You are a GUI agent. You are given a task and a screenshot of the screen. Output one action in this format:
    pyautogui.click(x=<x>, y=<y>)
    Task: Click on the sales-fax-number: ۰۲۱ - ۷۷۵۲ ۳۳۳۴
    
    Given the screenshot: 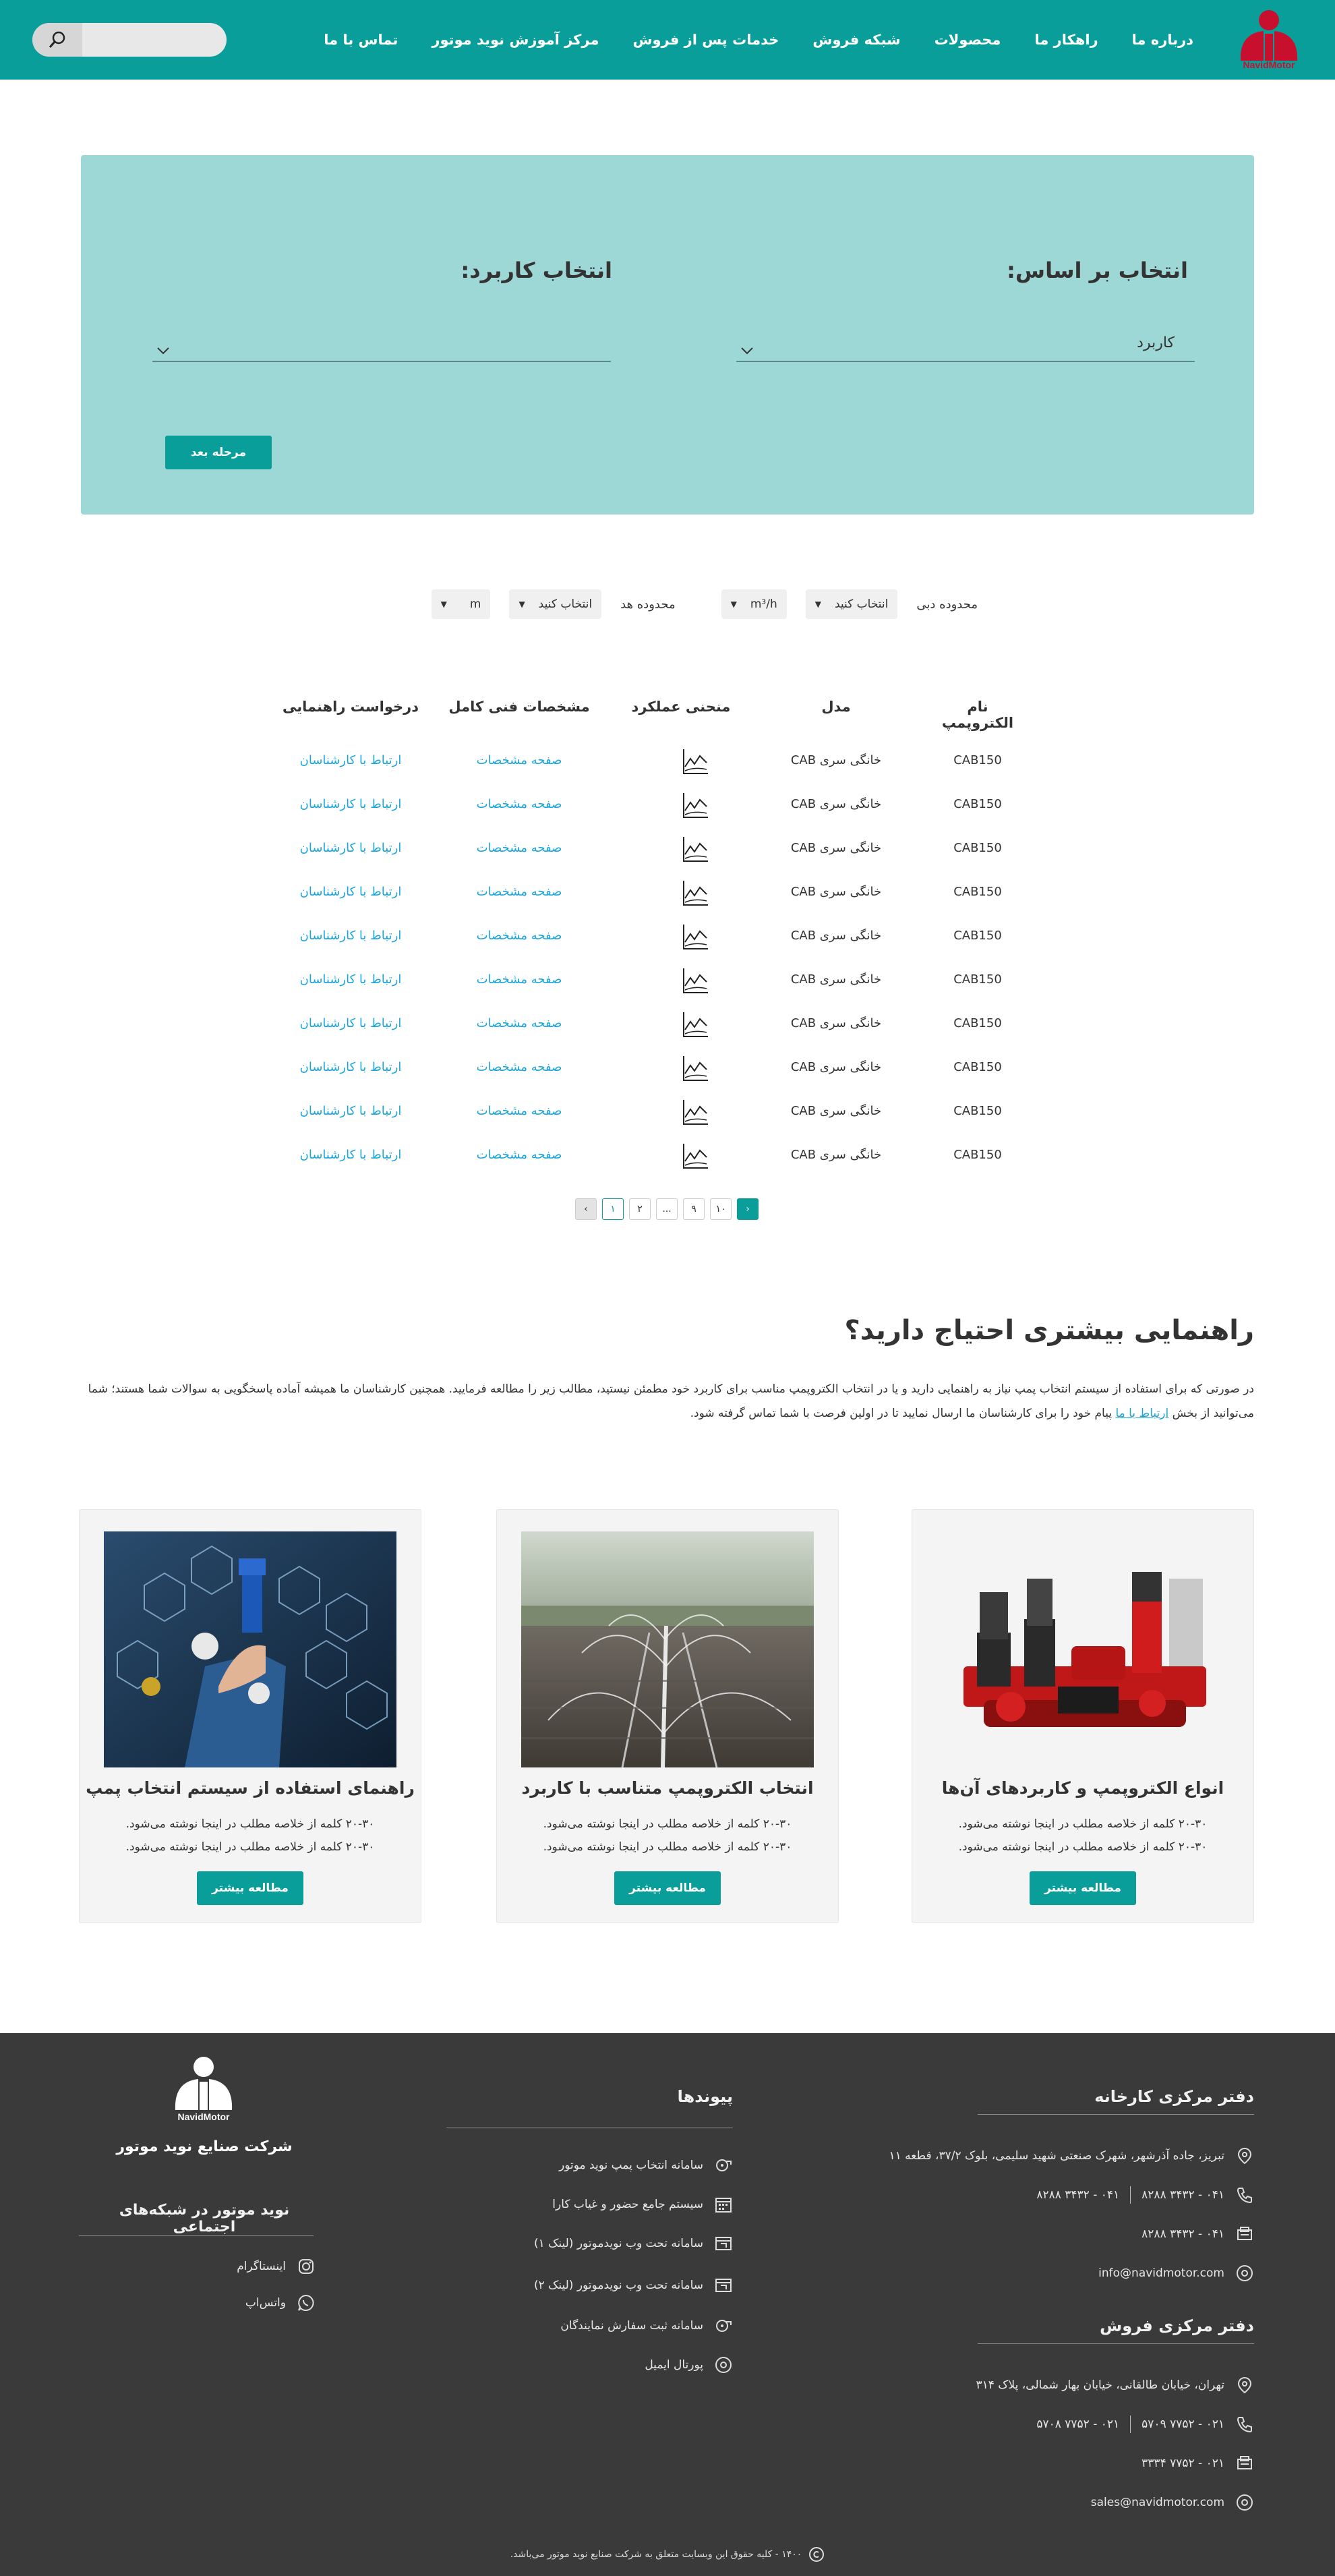 What is the action you would take?
    pyautogui.click(x=1182, y=2463)
    